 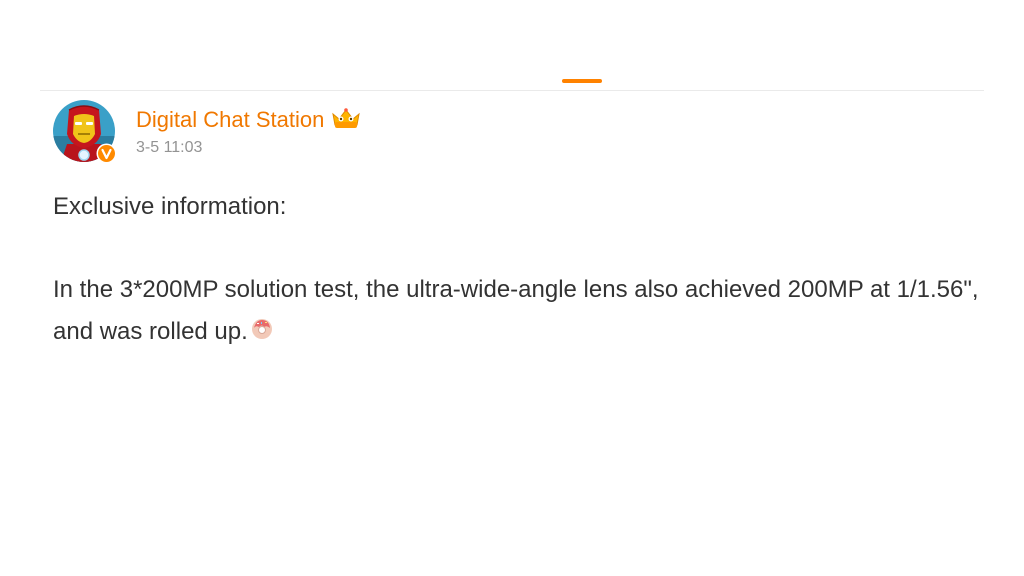 What do you see at coordinates (230, 119) in the screenshot?
I see `author-name: Digital Chat Station` at bounding box center [230, 119].